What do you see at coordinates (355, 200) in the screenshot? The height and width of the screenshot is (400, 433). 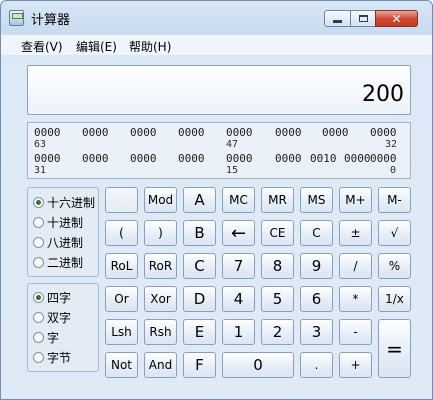 I see `m-plus-key: M+` at bounding box center [355, 200].